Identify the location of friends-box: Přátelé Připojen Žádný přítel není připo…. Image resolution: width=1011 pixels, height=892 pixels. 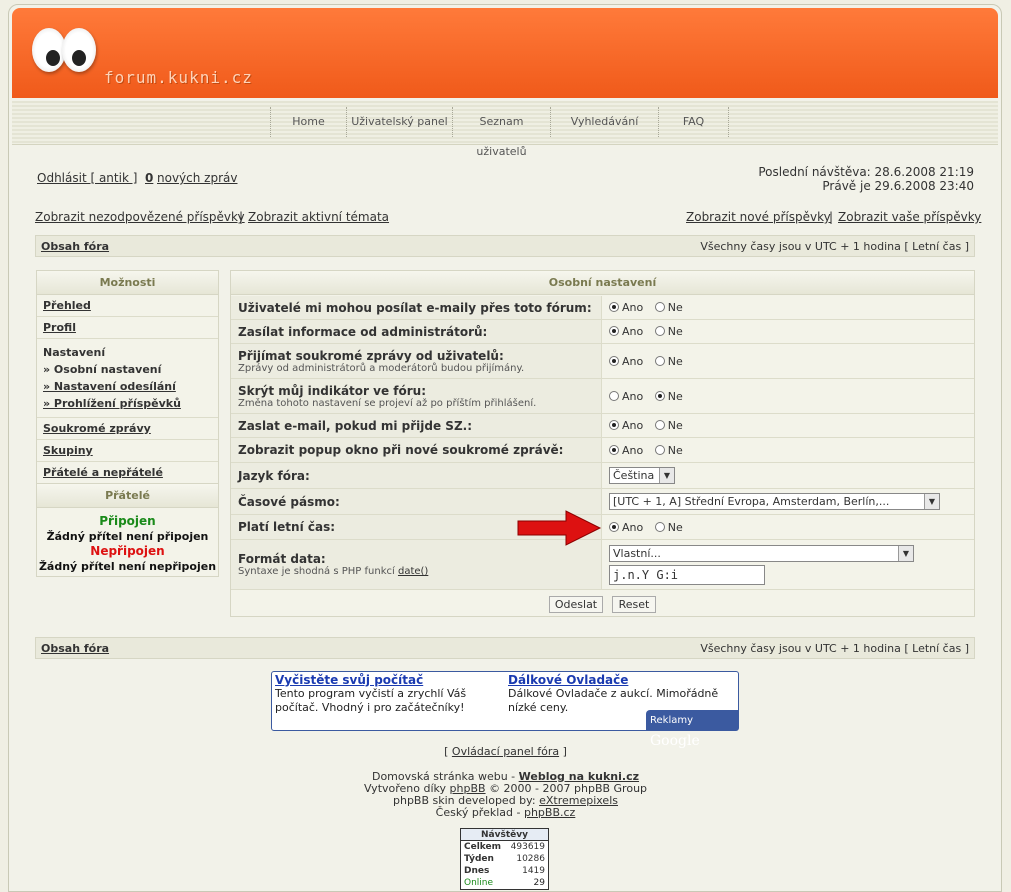
(127, 530).